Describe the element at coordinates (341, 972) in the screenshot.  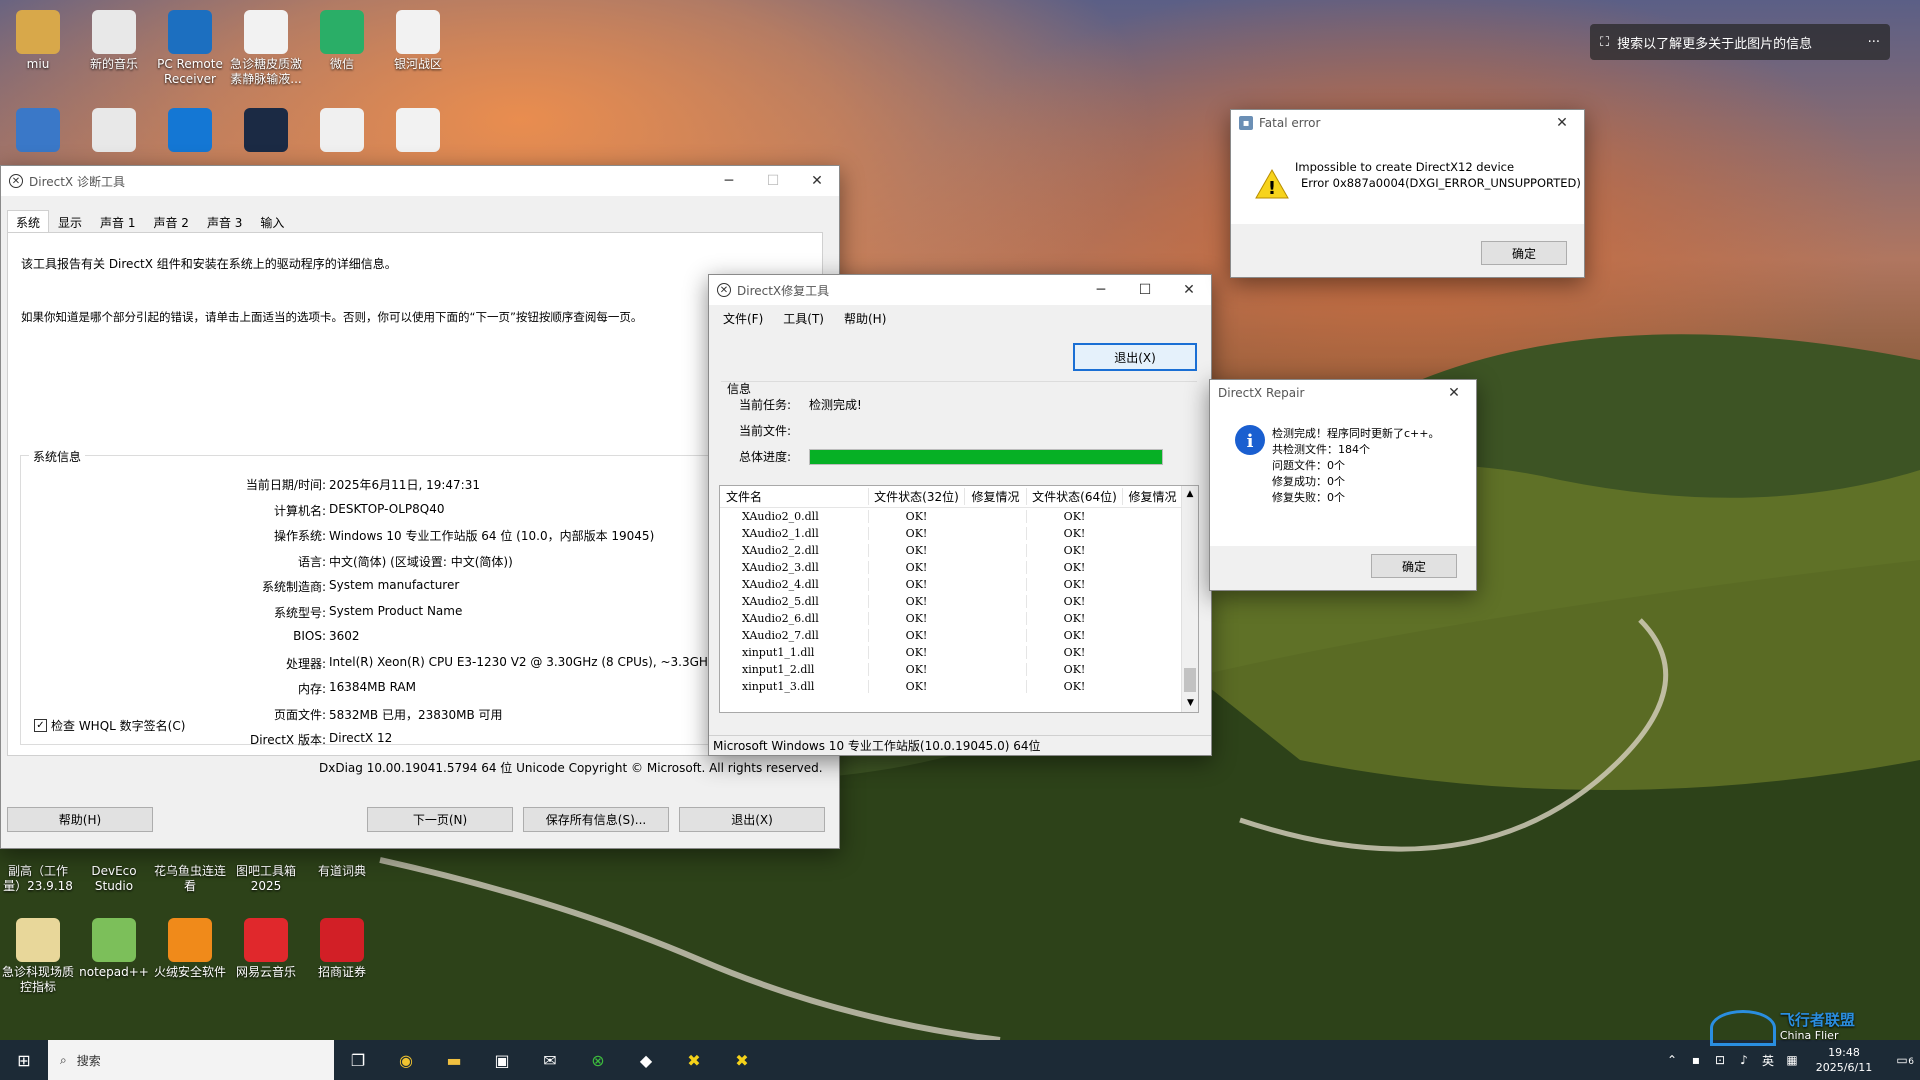
I see `desktop-icon-label: 招商证券` at that location.